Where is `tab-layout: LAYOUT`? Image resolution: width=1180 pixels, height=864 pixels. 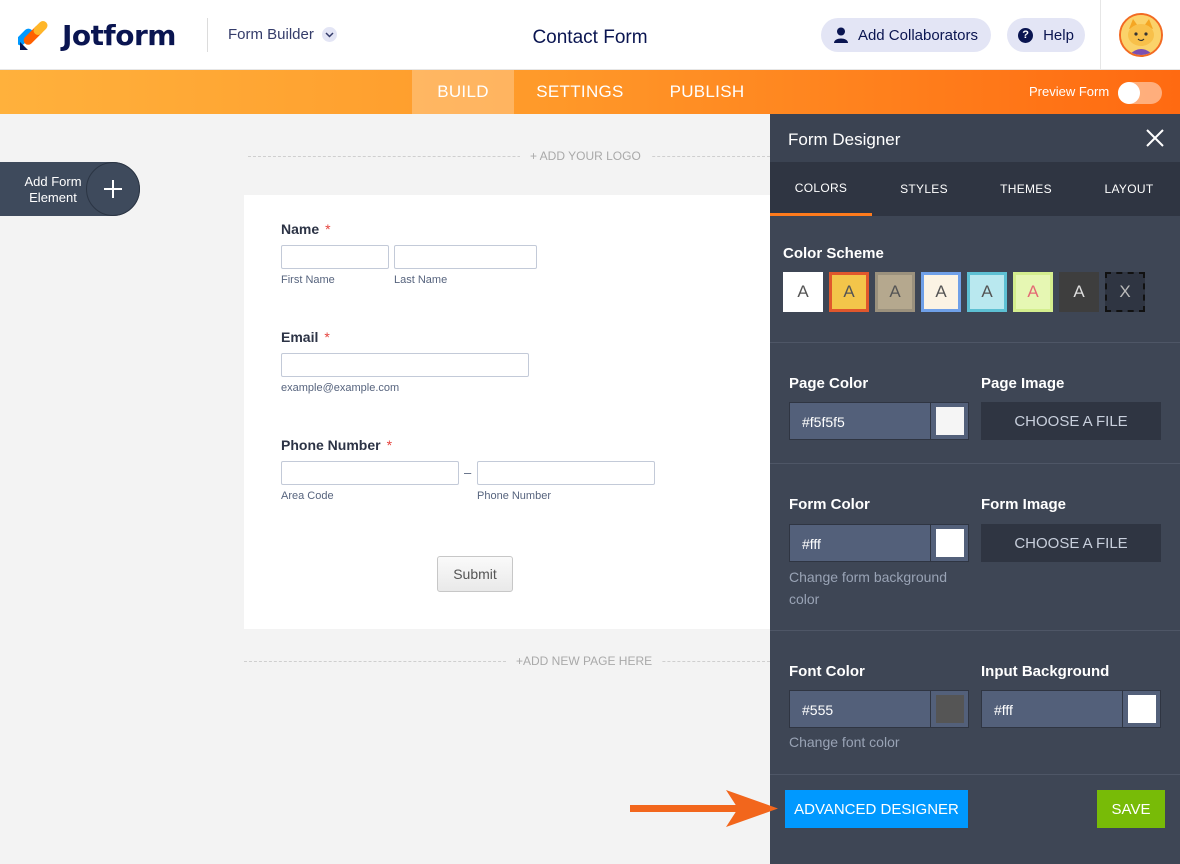
tab-layout: LAYOUT is located at coordinates (1129, 189).